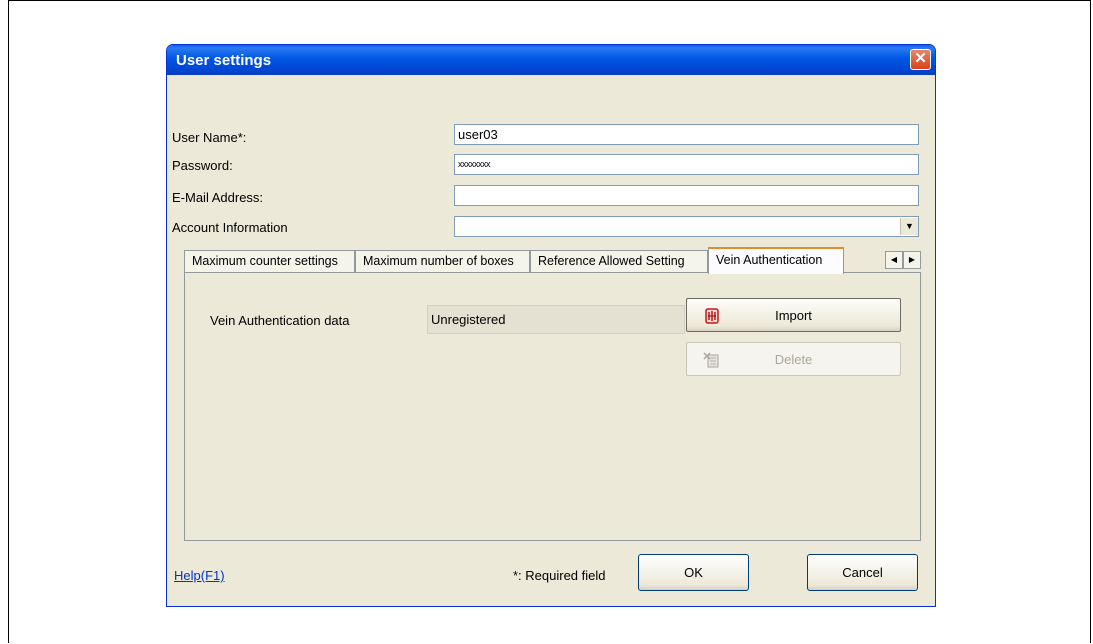  I want to click on chevron-down-icon: ▼, so click(909, 226).